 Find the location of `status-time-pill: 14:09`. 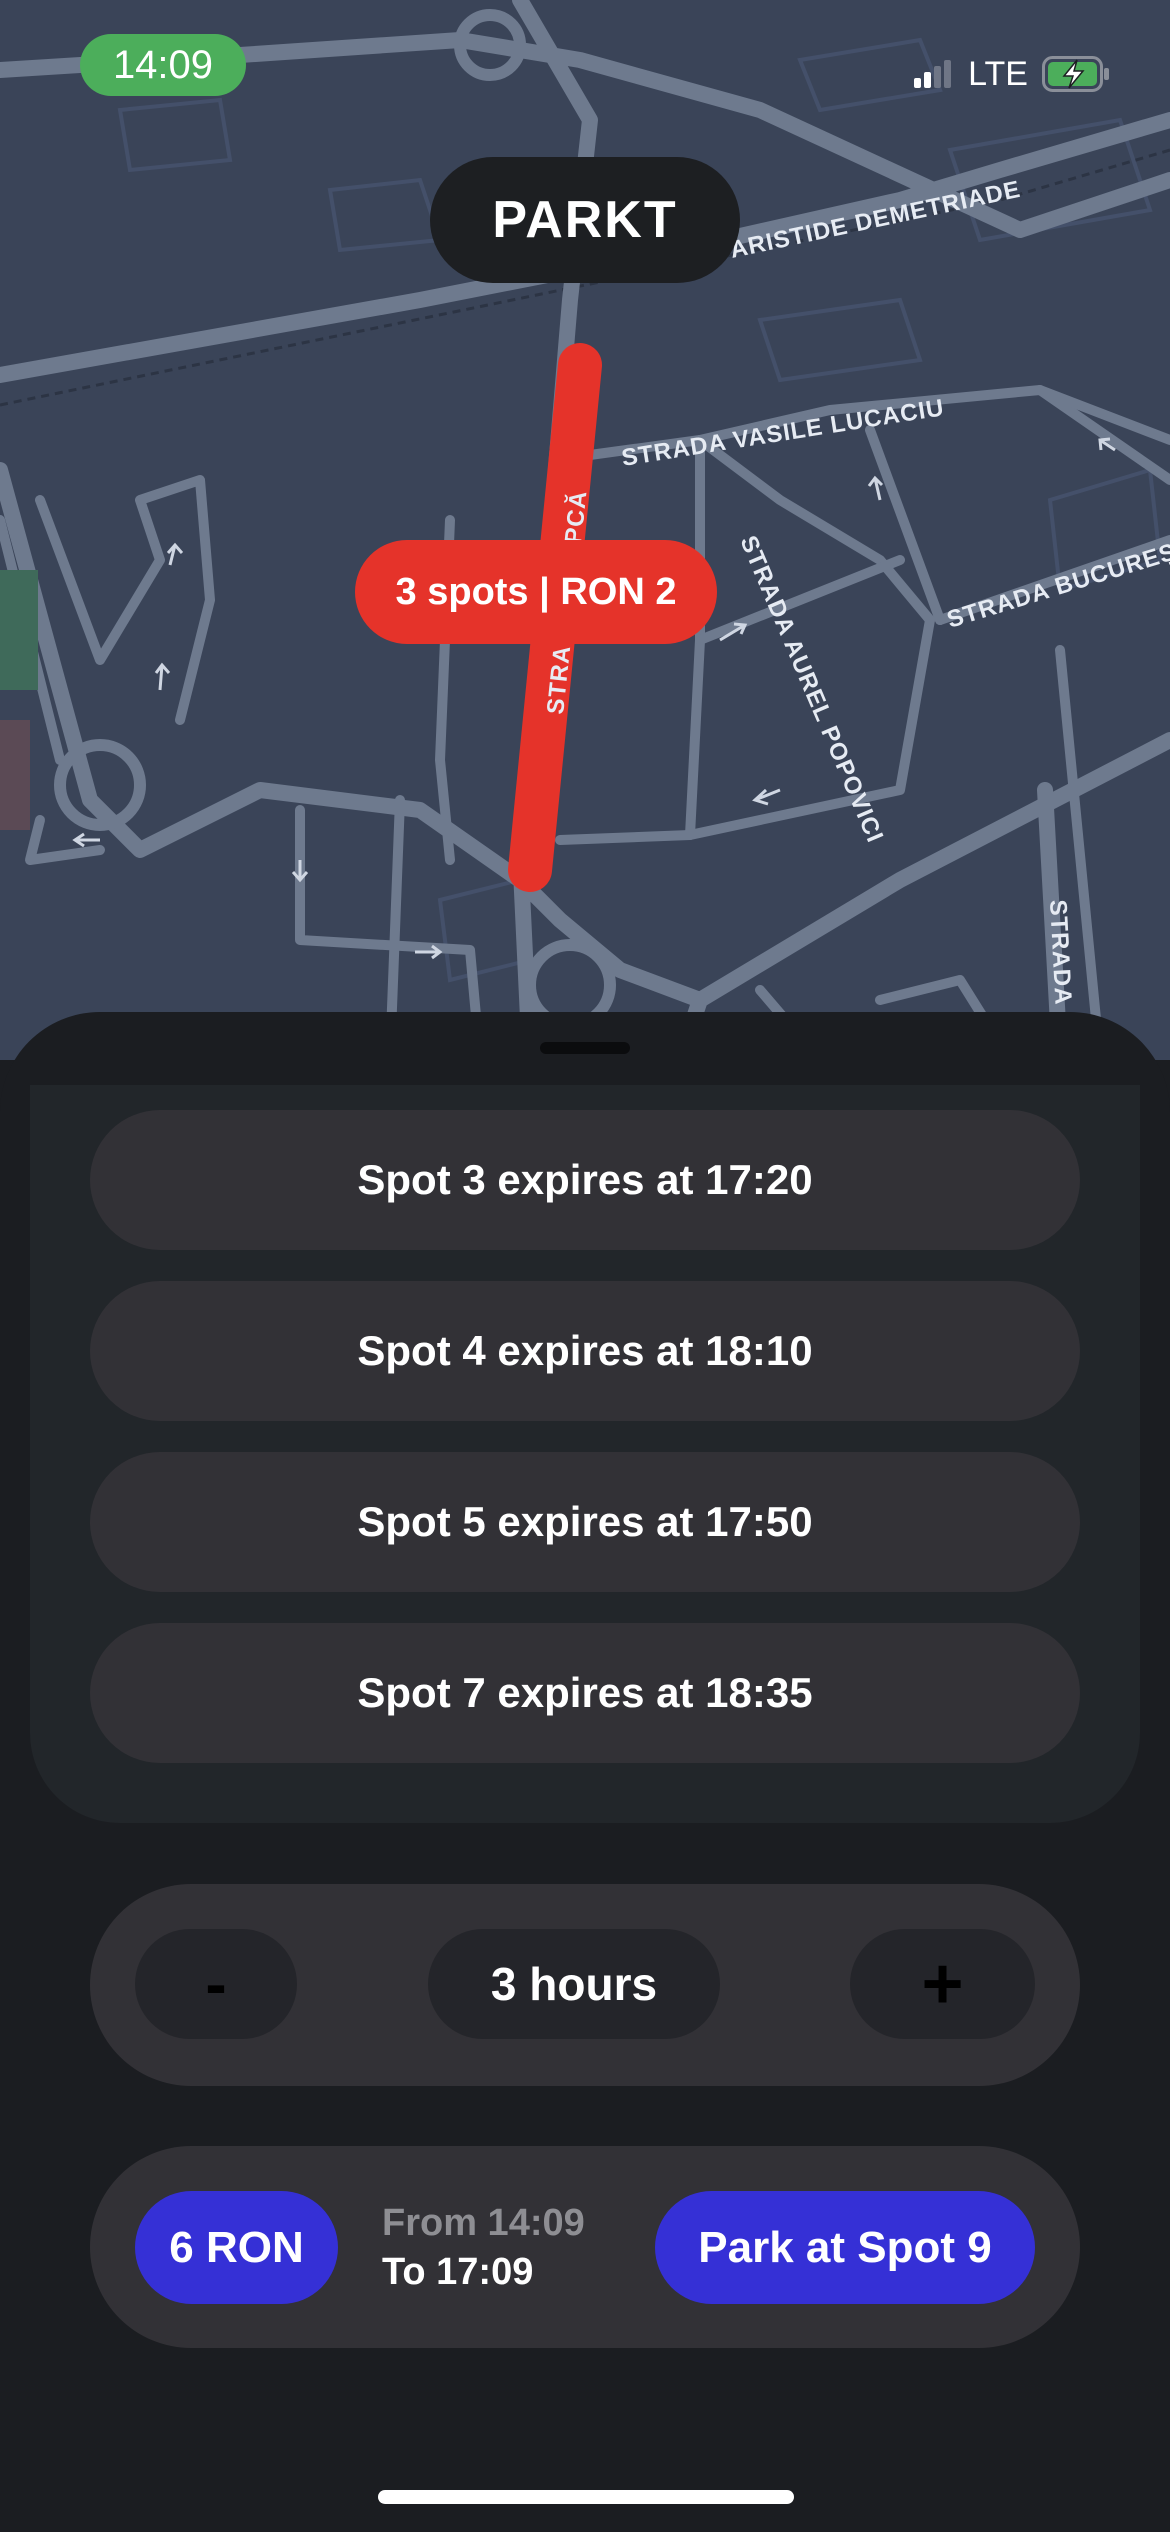

status-time-pill: 14:09 is located at coordinates (163, 65).